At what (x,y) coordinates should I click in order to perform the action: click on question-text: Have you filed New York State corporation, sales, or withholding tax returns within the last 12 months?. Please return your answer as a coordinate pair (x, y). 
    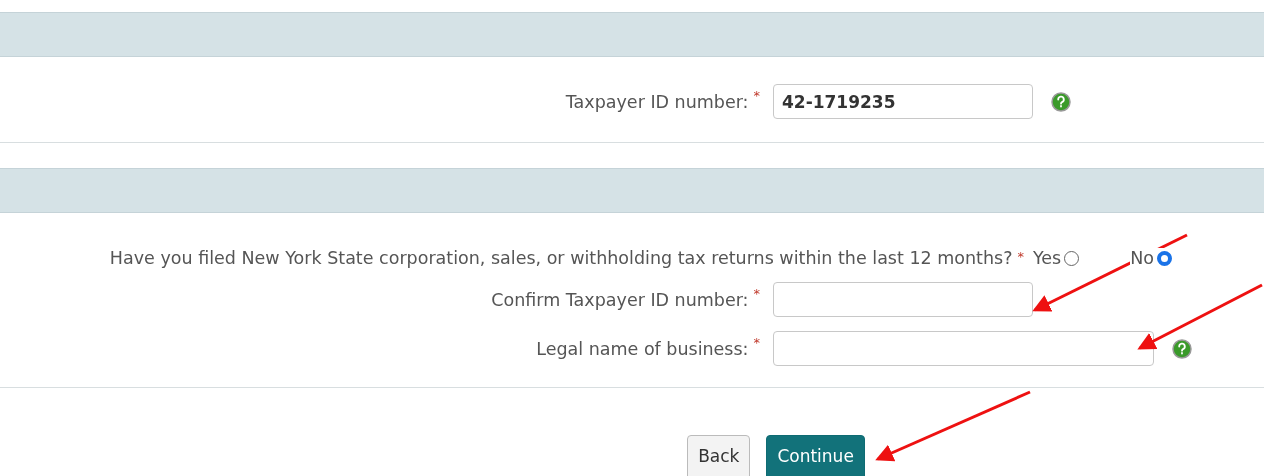
    Looking at the image, I should click on (561, 258).